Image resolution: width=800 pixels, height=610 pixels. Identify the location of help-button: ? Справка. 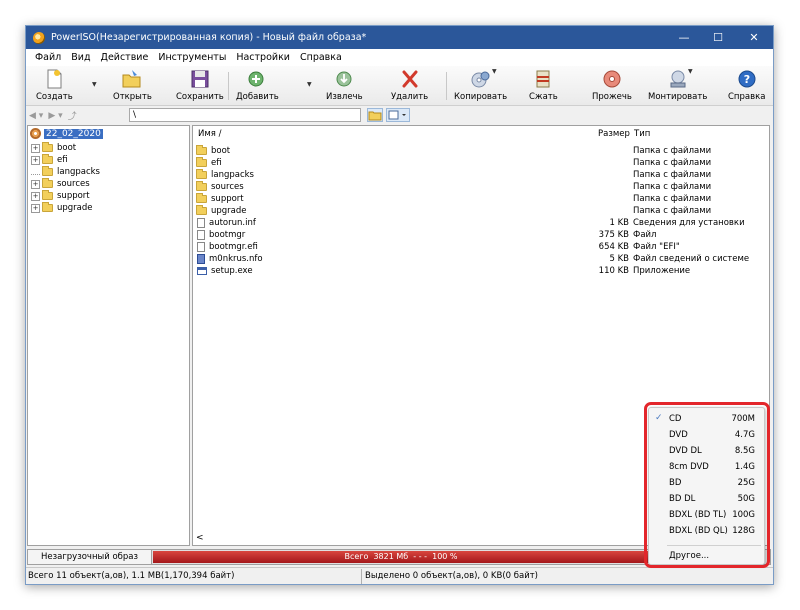
(746, 86).